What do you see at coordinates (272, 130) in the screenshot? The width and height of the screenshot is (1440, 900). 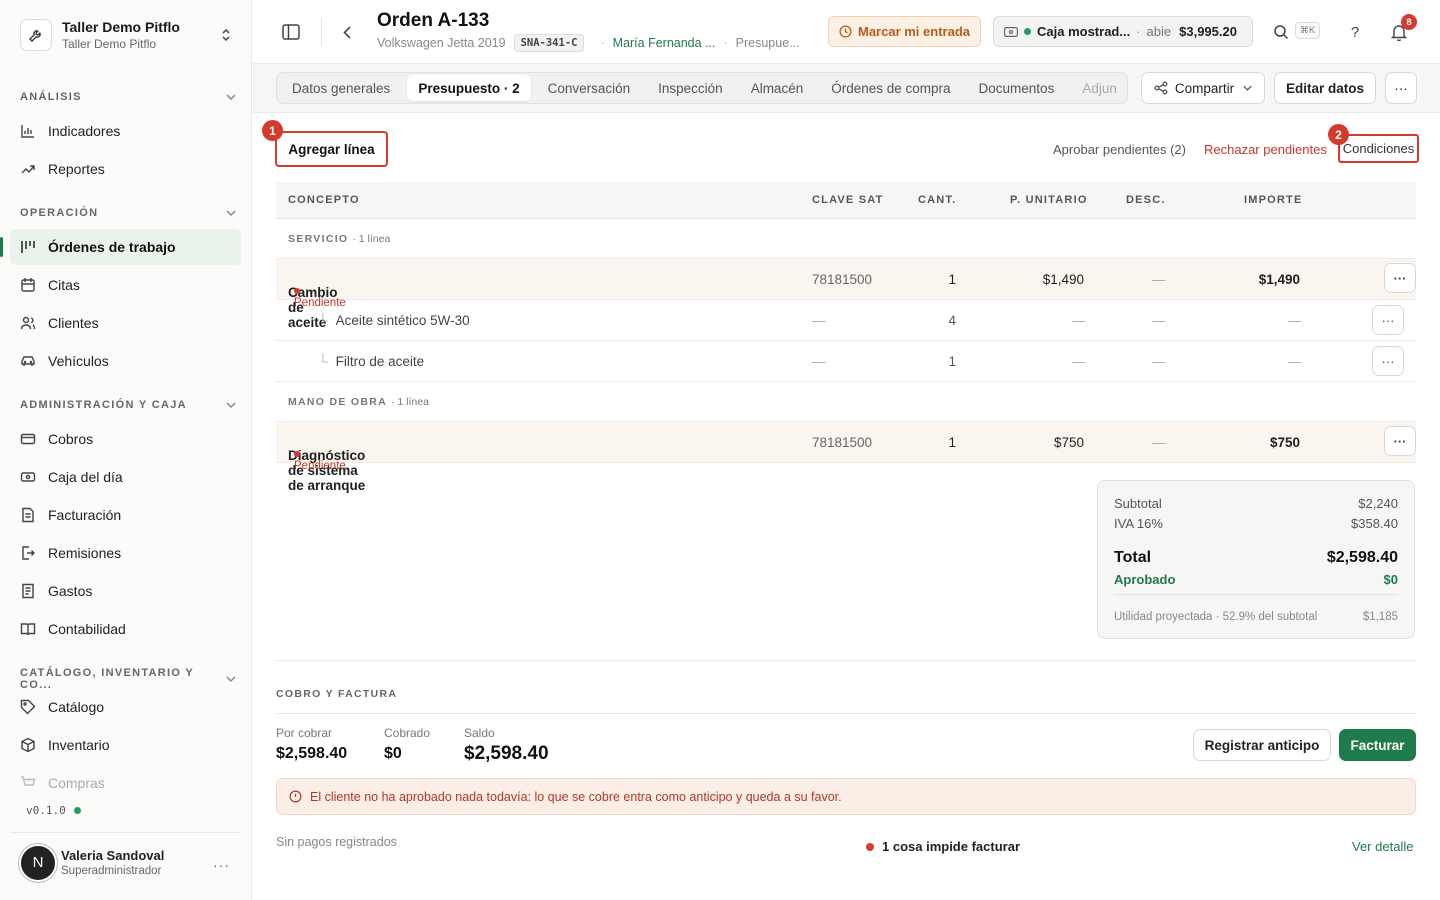 I see `annotation-marker-1: 1` at bounding box center [272, 130].